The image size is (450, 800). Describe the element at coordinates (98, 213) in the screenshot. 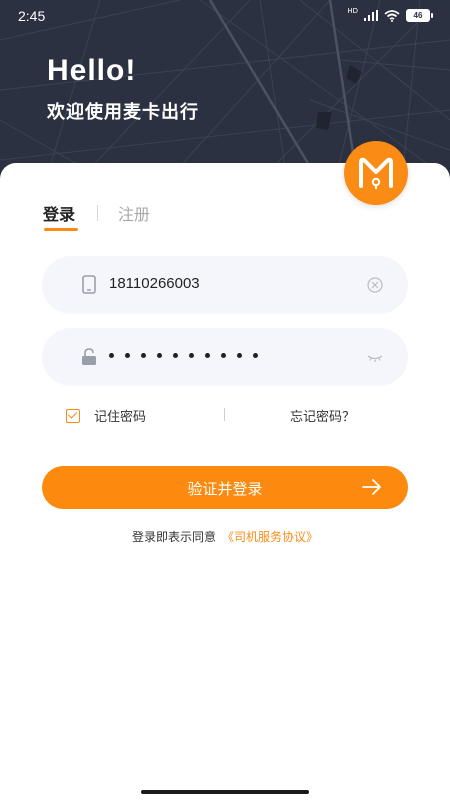

I see `tab-divider` at that location.